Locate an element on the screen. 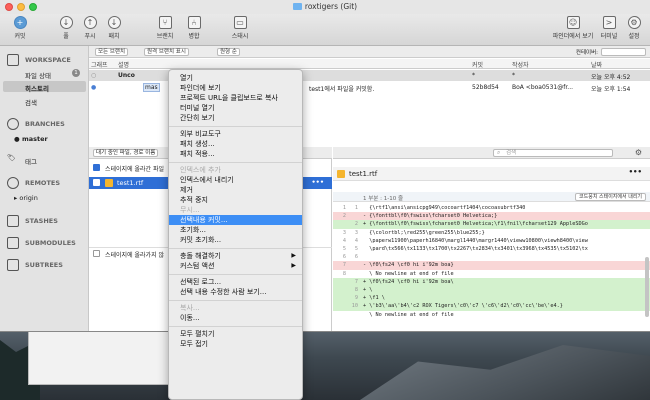 The height and width of the screenshot is (400, 650). file-sort-select: 대기 중인 파일, 경로 이름 is located at coordinates (126, 153).